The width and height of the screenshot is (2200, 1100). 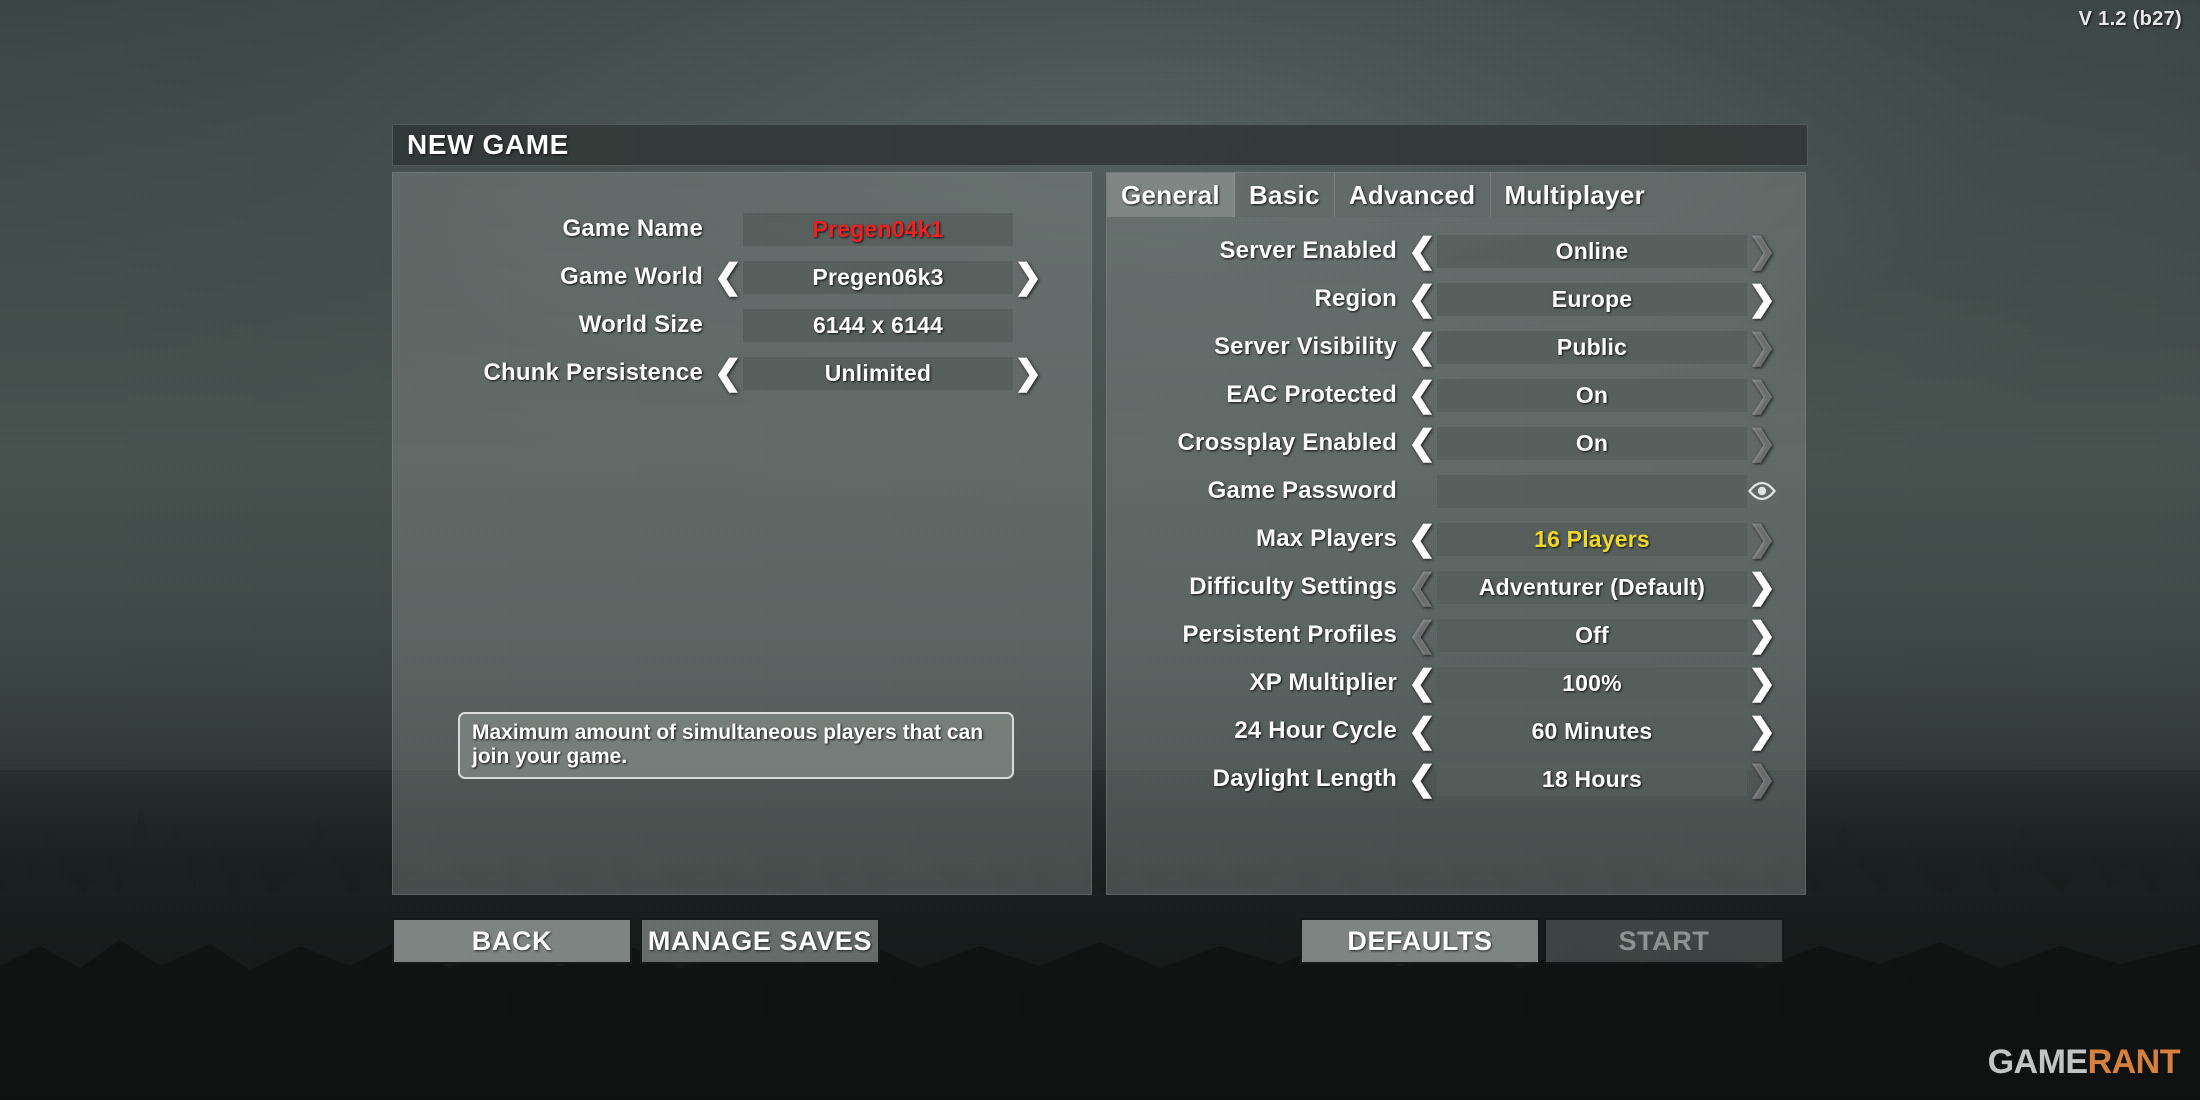 What do you see at coordinates (1355, 298) in the screenshot?
I see `region-label: Region` at bounding box center [1355, 298].